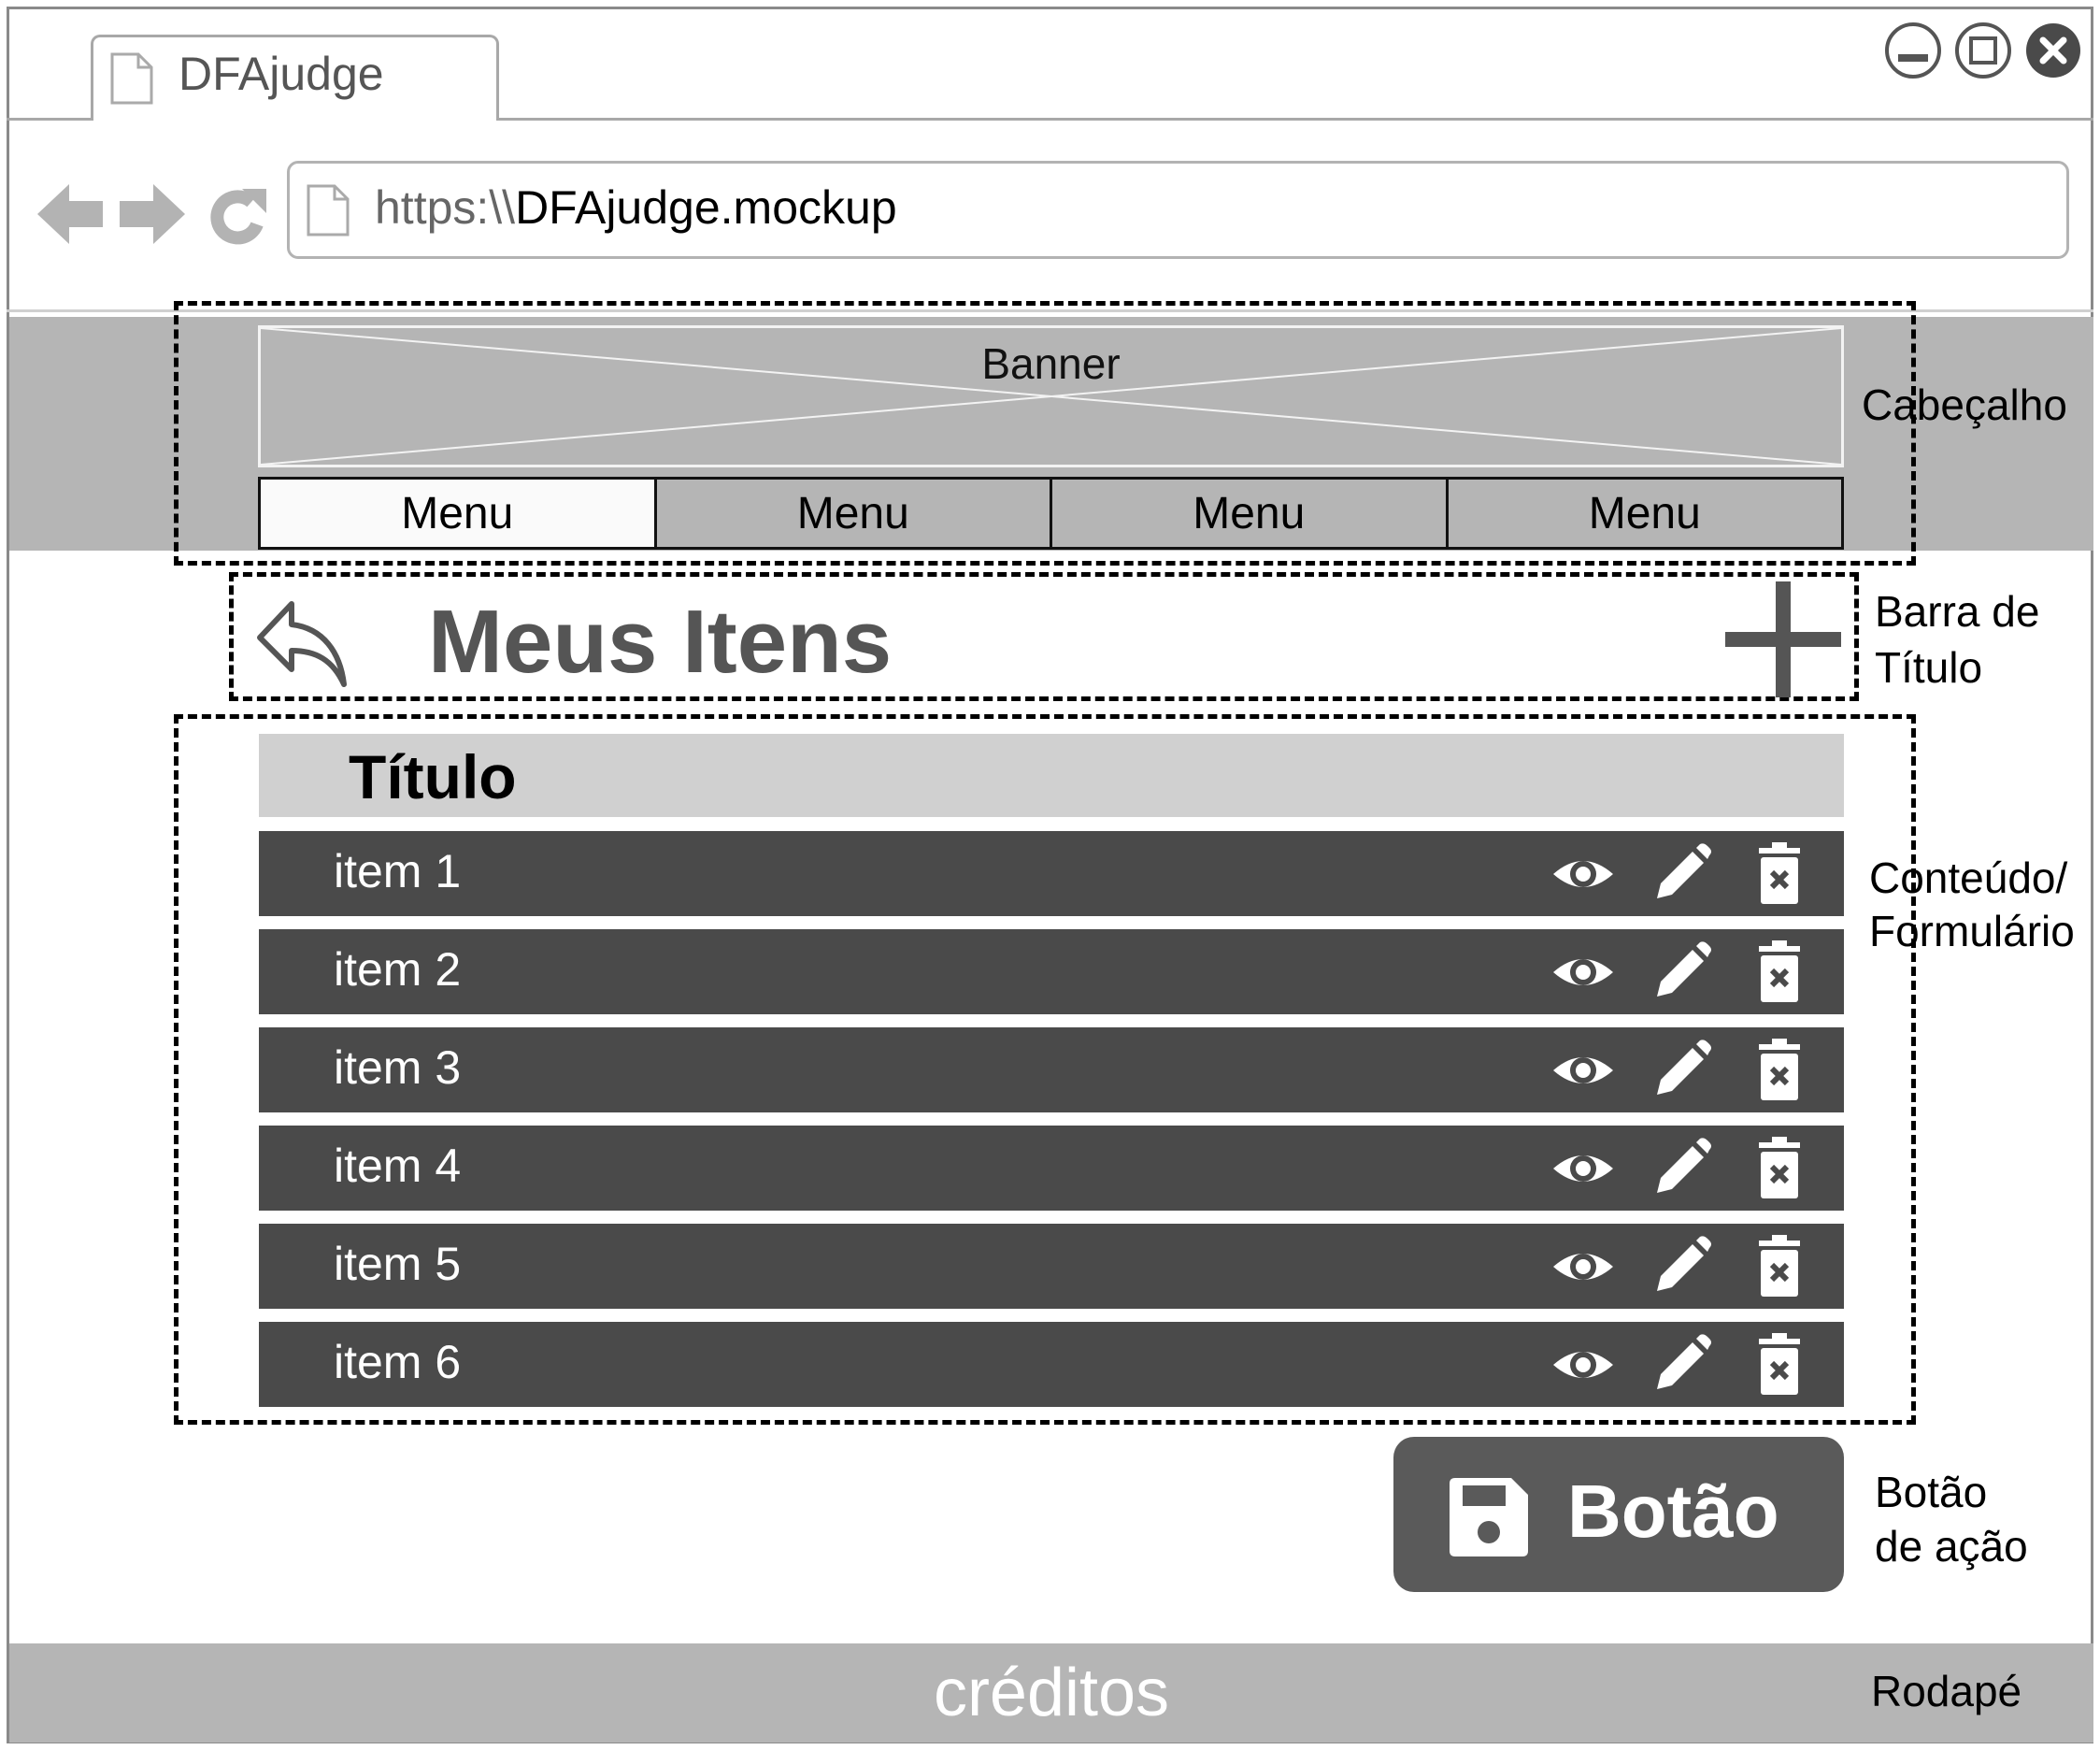 The width and height of the screenshot is (2100, 1750). What do you see at coordinates (302, 644) in the screenshot?
I see `back-reply-icon` at bounding box center [302, 644].